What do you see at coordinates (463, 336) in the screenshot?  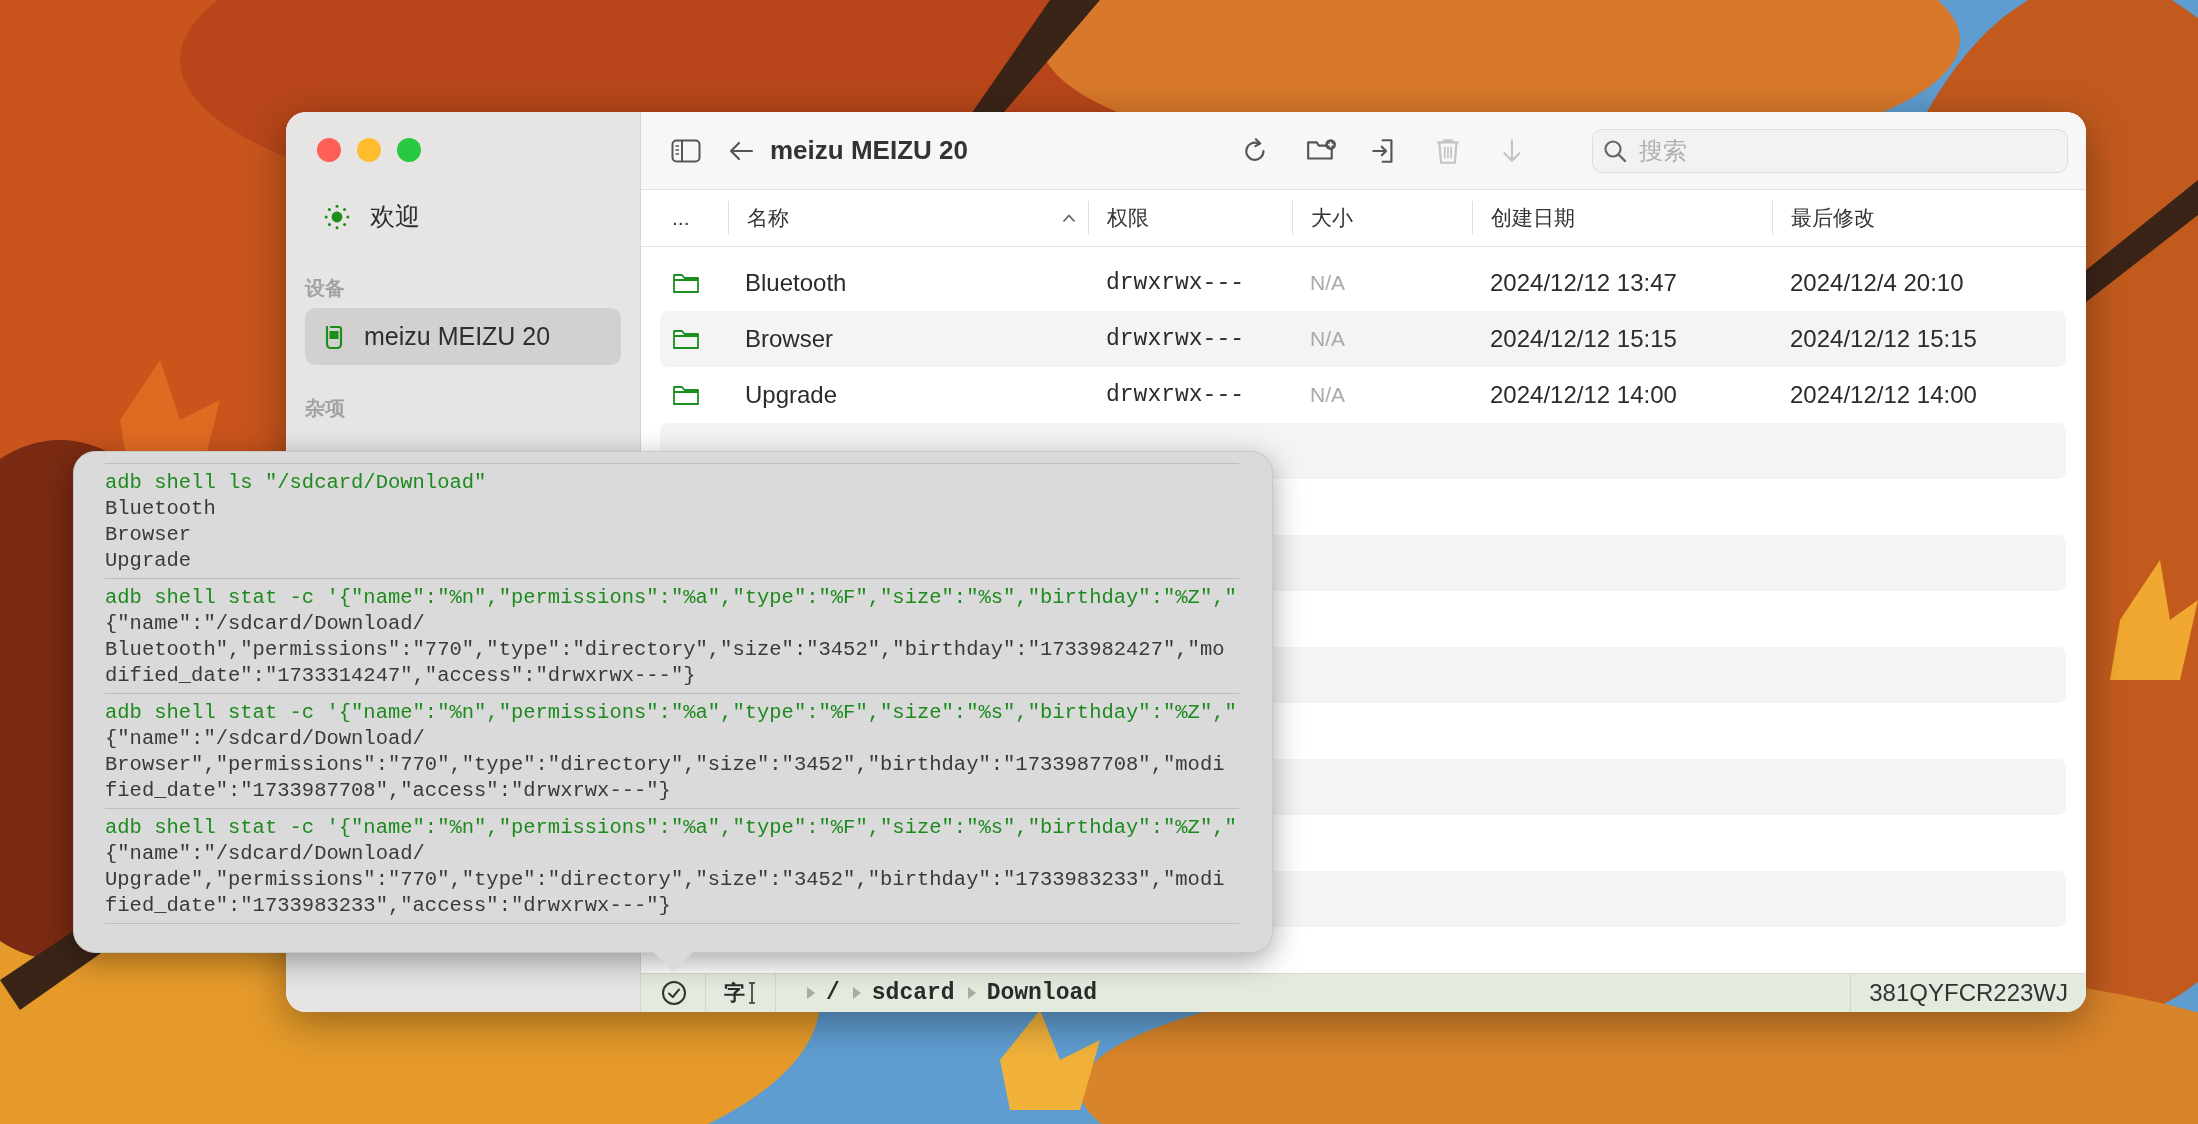 I see `sidebar-item: meizu MEIZU 20` at bounding box center [463, 336].